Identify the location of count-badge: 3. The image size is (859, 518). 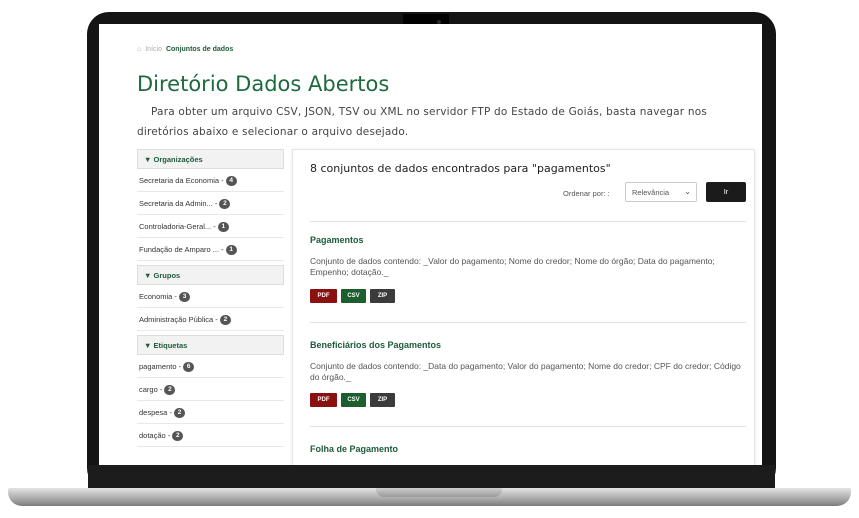
(185, 297).